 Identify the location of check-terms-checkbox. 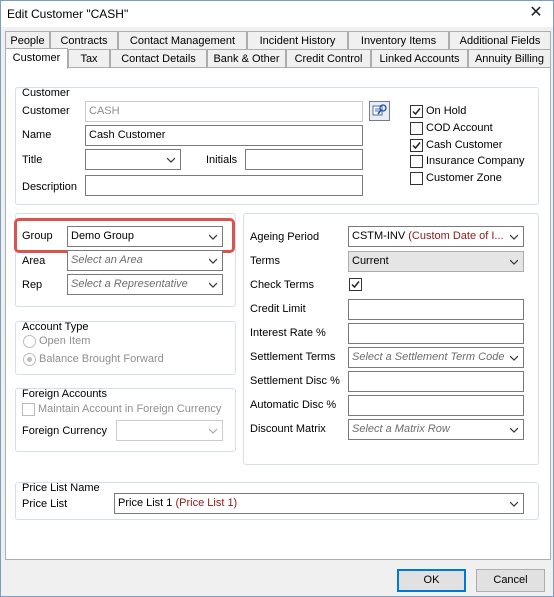
(355, 284).